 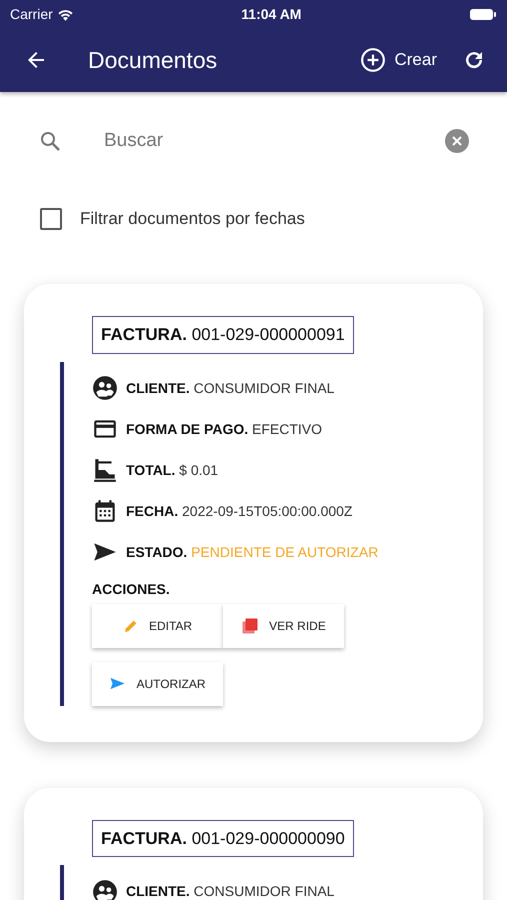 I want to click on search-icon, so click(x=50, y=141).